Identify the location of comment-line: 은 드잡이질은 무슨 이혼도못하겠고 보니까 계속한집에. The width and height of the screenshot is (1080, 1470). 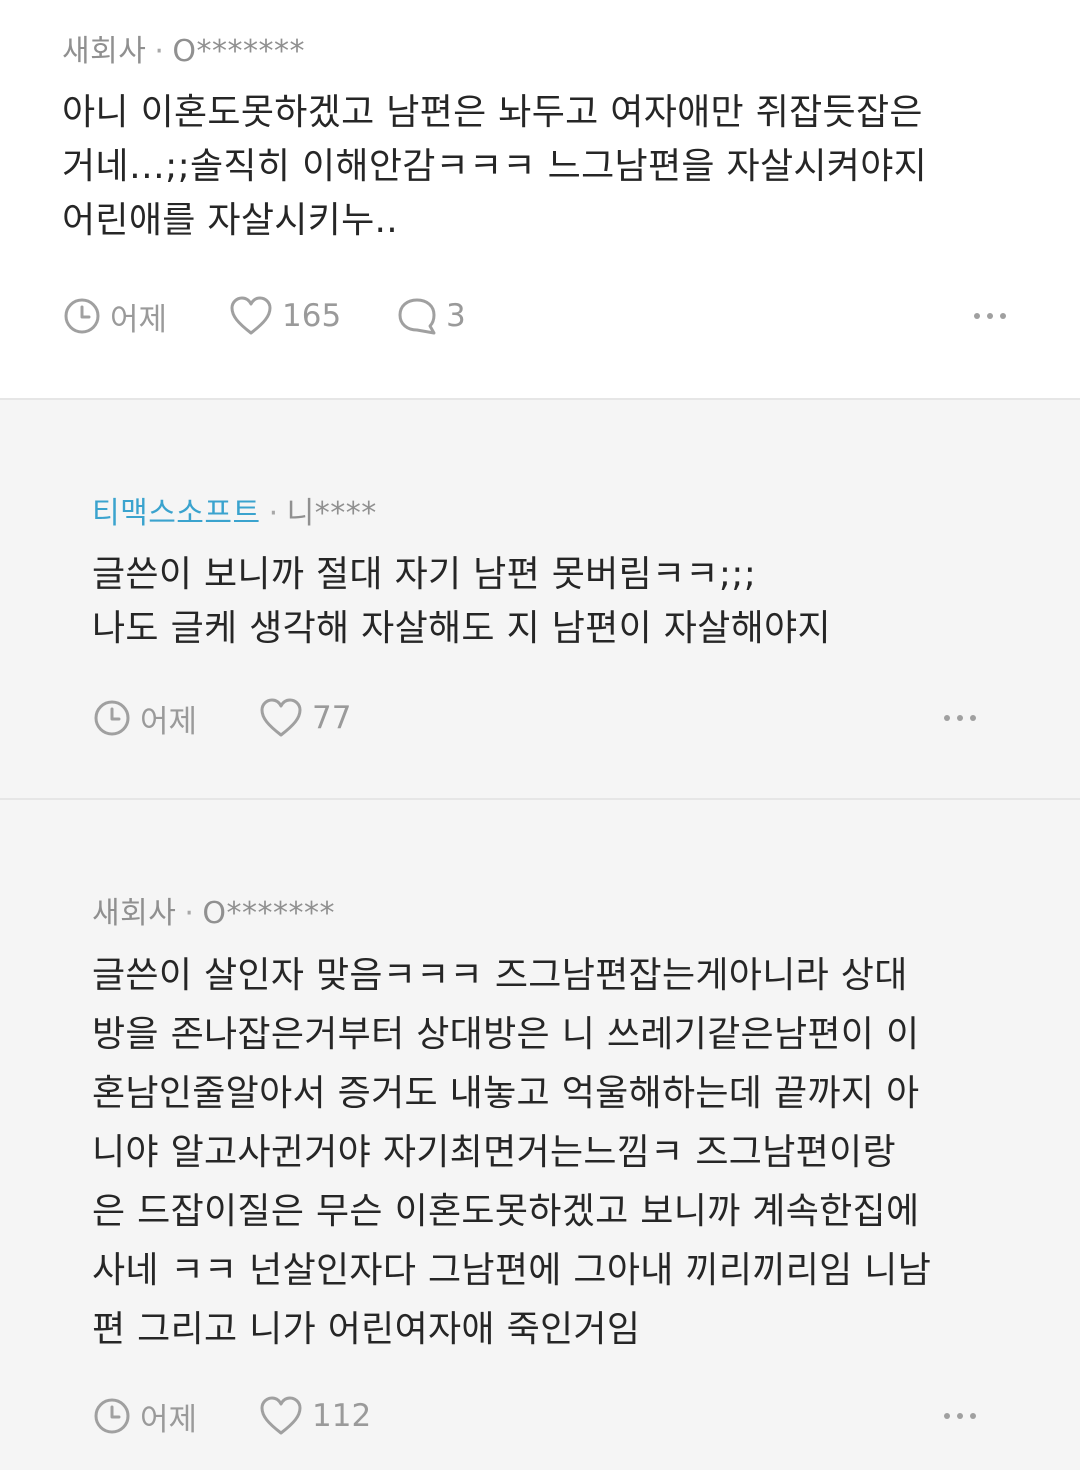
(506, 1211).